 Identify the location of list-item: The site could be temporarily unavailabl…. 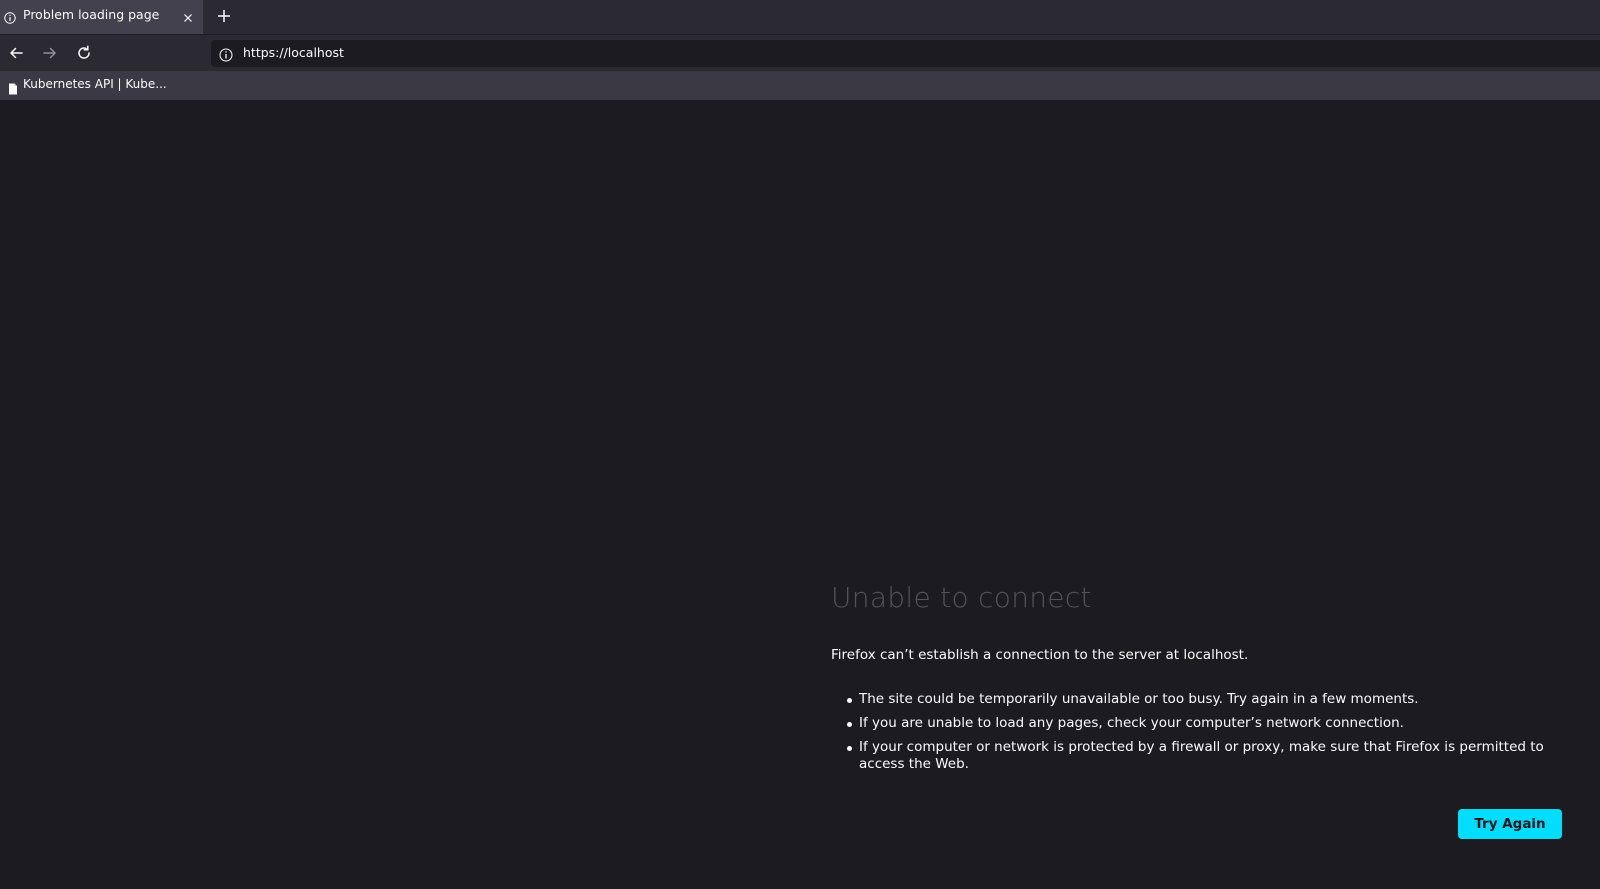
(1196, 699).